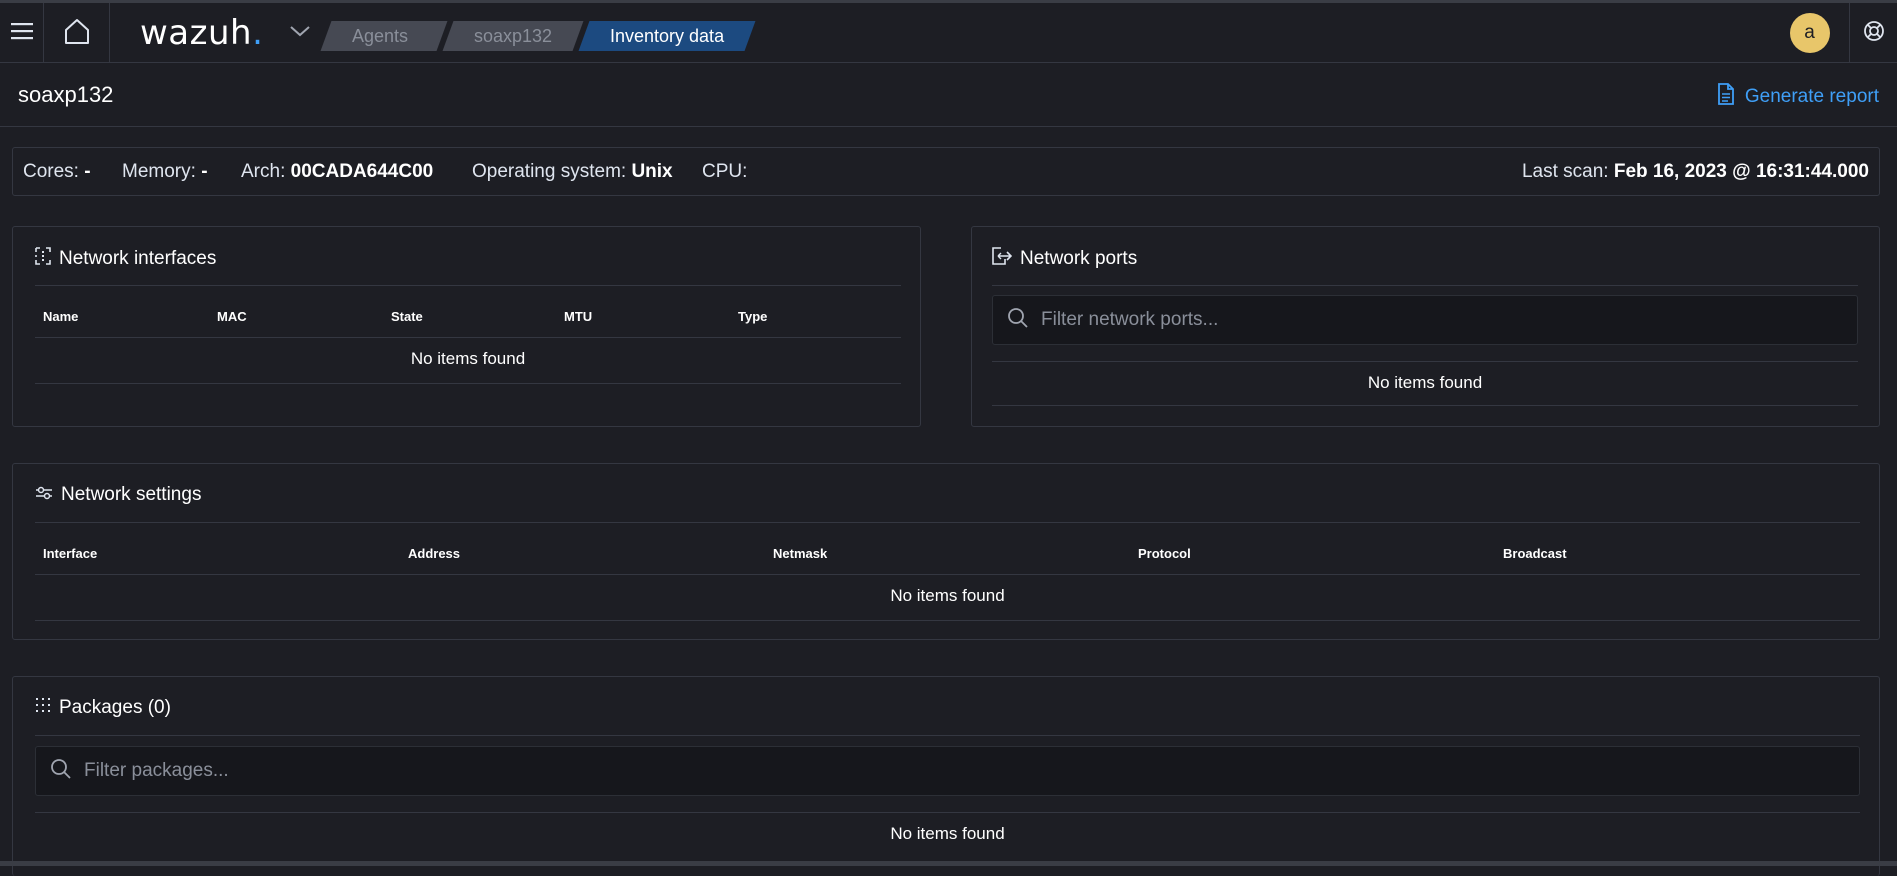  I want to click on page-header: soaxp132 Generate report, so click(948, 95).